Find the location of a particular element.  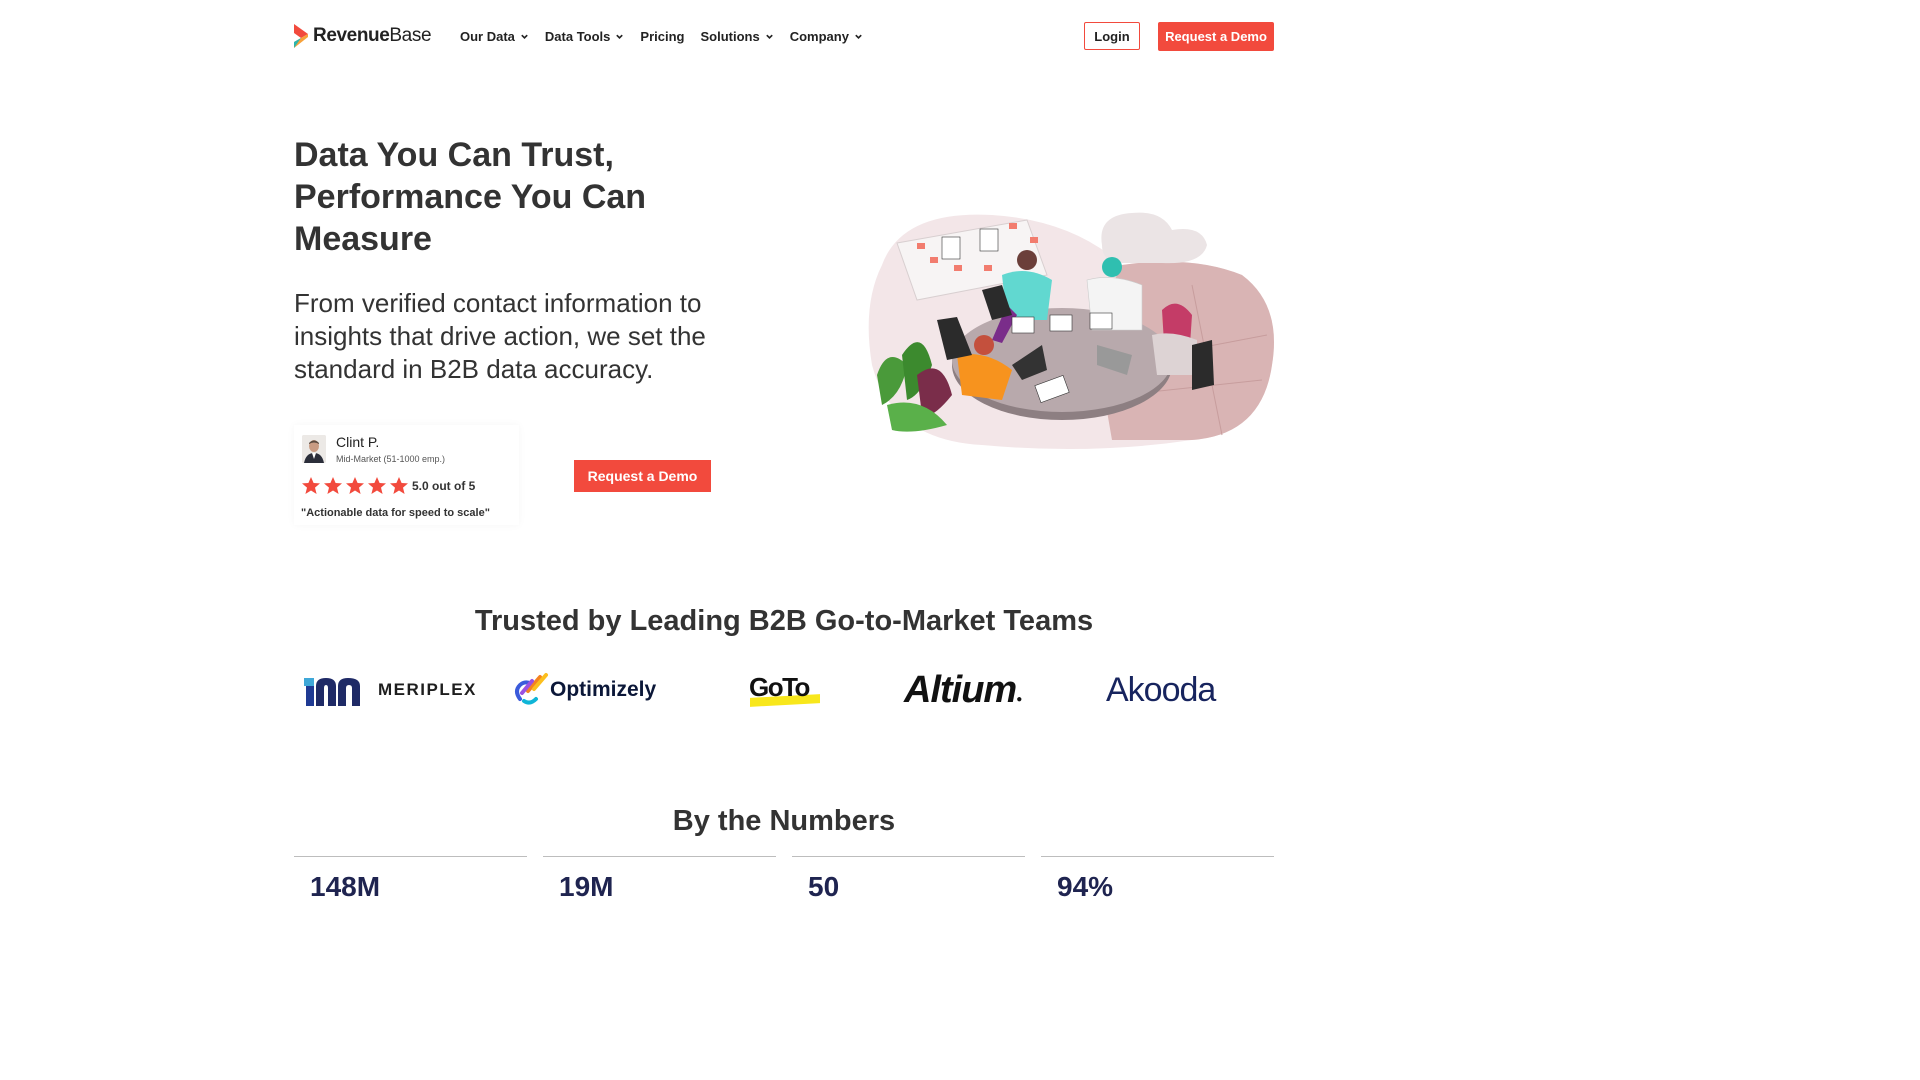

stat-value: 94% is located at coordinates (1085, 886).